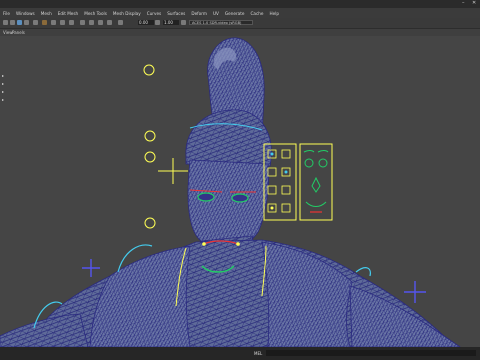  What do you see at coordinates (240, 4) in the screenshot?
I see `title-bar: – ✕` at bounding box center [240, 4].